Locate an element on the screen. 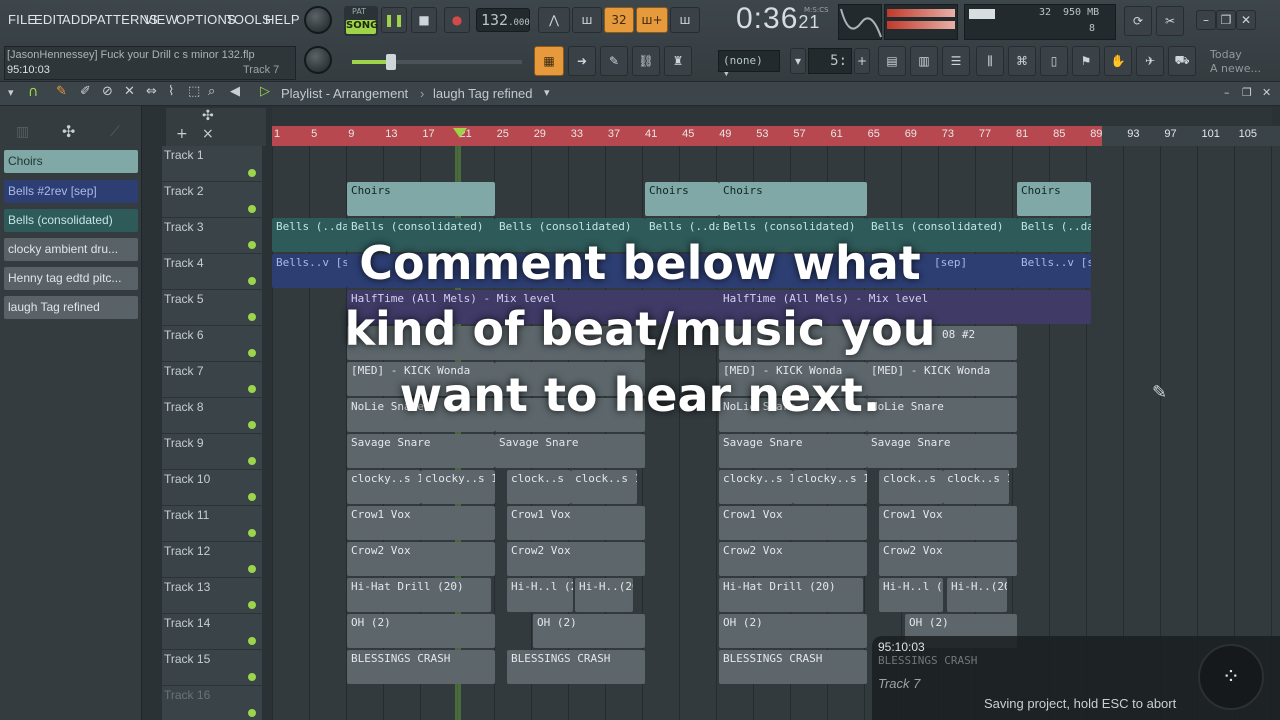 This screenshot has width=1280, height=720. master-pitch-knob is located at coordinates (318, 60).